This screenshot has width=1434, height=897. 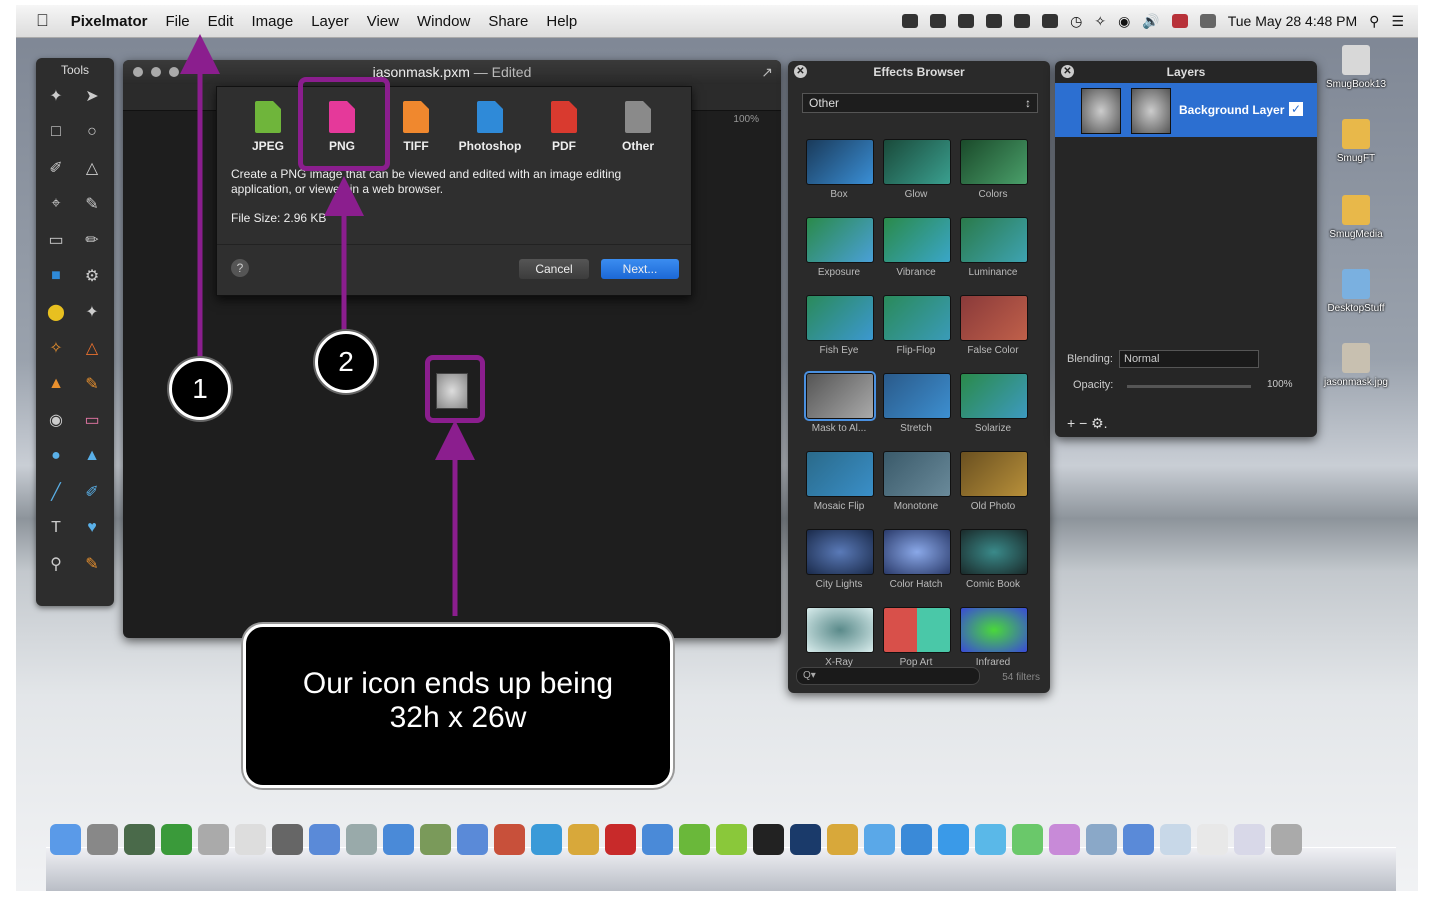 I want to click on annotation-arrows, so click(x=327, y=325).